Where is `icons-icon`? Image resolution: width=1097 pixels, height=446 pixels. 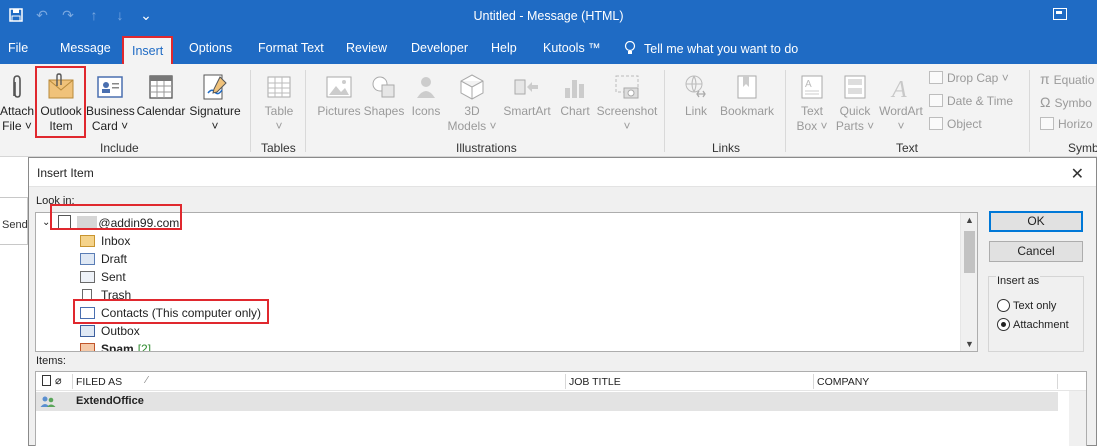 icons-icon is located at coordinates (426, 87).